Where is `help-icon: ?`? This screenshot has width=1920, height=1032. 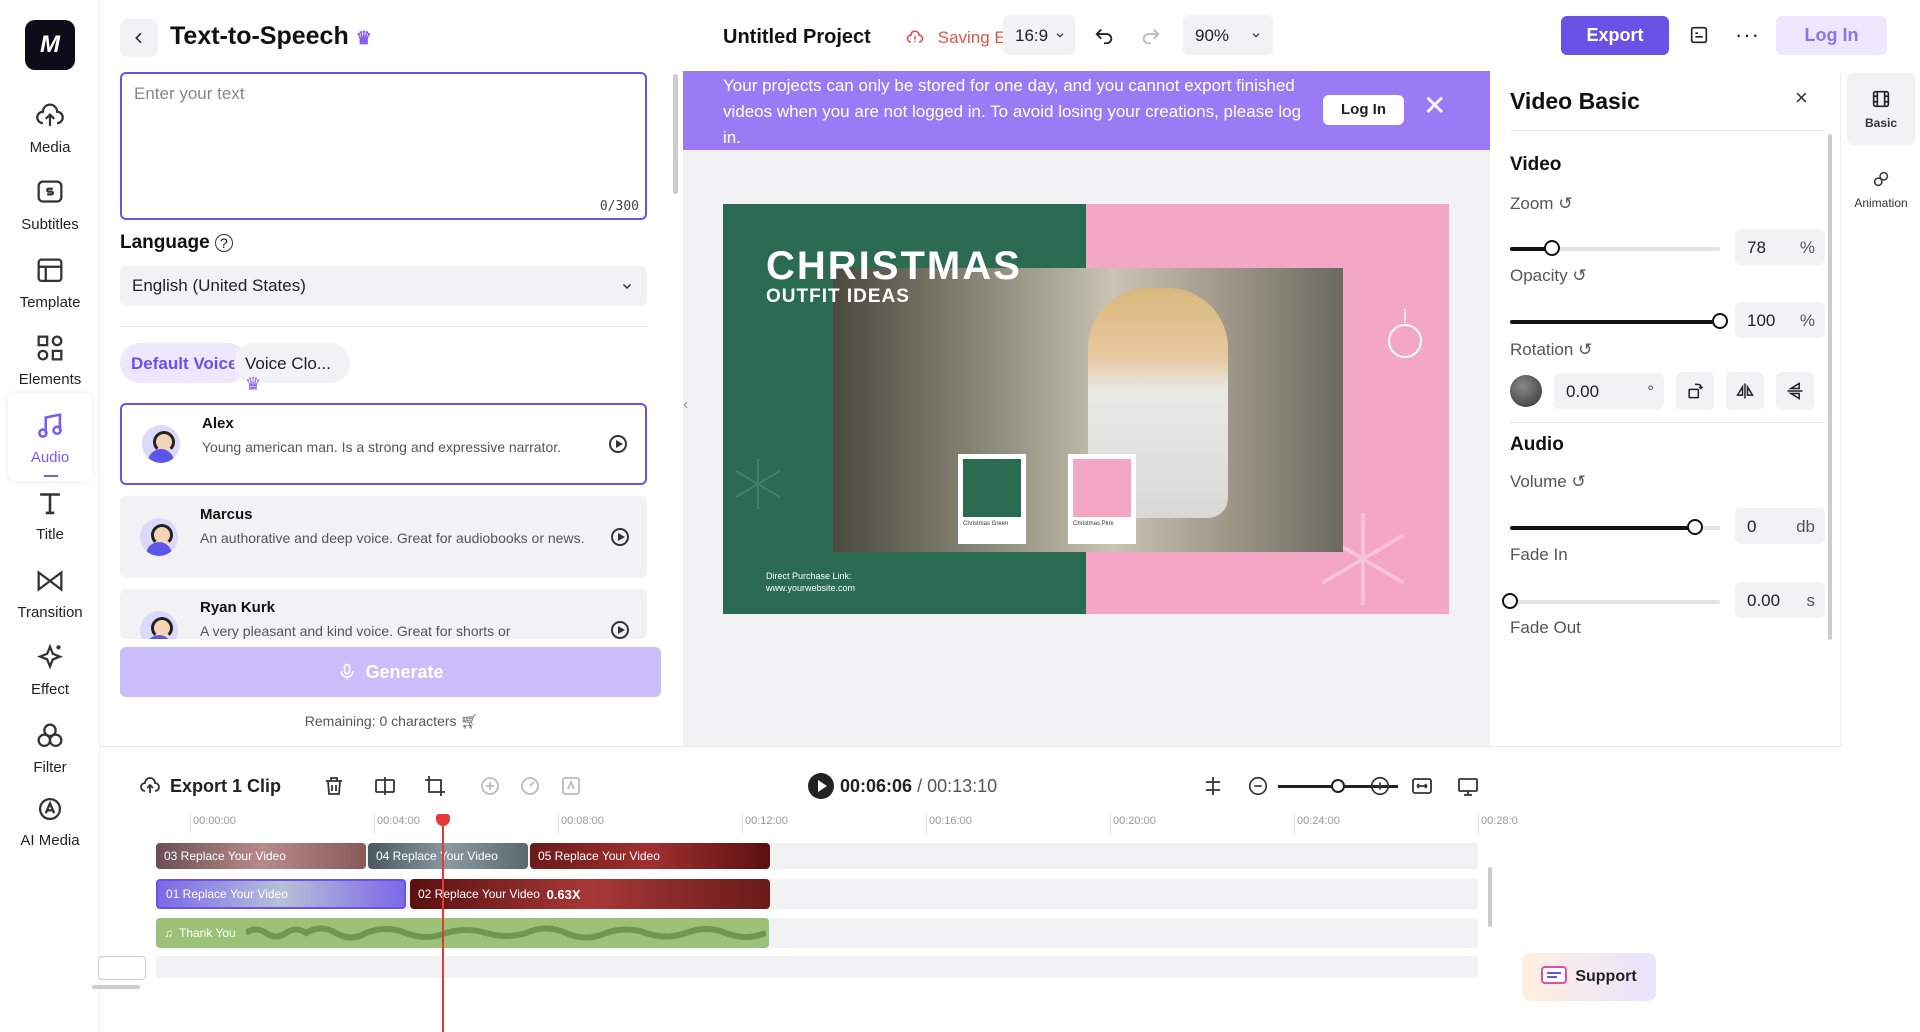
help-icon: ? is located at coordinates (224, 243).